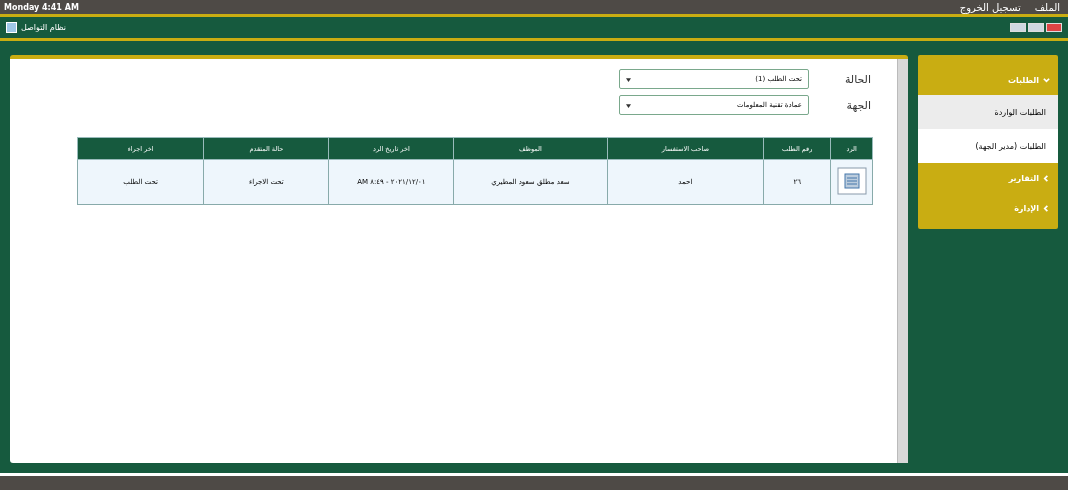  I want to click on document-icon, so click(851, 181).